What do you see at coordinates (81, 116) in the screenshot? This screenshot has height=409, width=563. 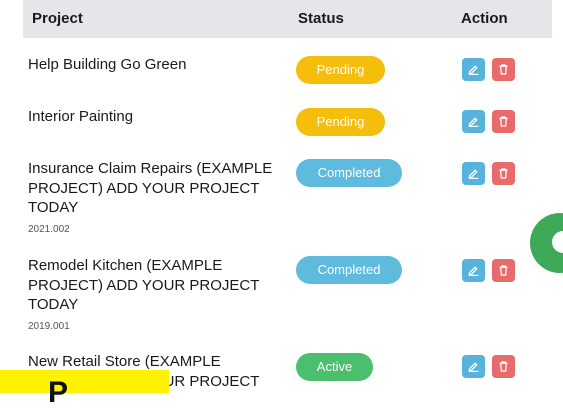 I see `project-title: Interior Painting` at bounding box center [81, 116].